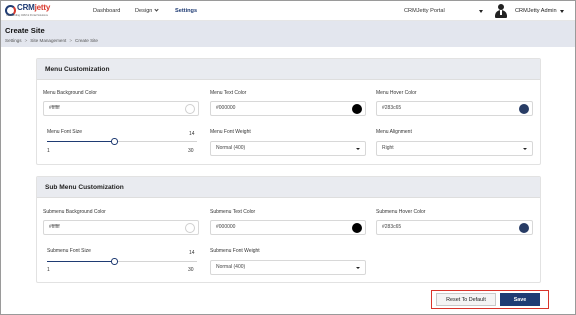  What do you see at coordinates (454, 108) in the screenshot?
I see `menu-hover-color-input: #283c65` at bounding box center [454, 108].